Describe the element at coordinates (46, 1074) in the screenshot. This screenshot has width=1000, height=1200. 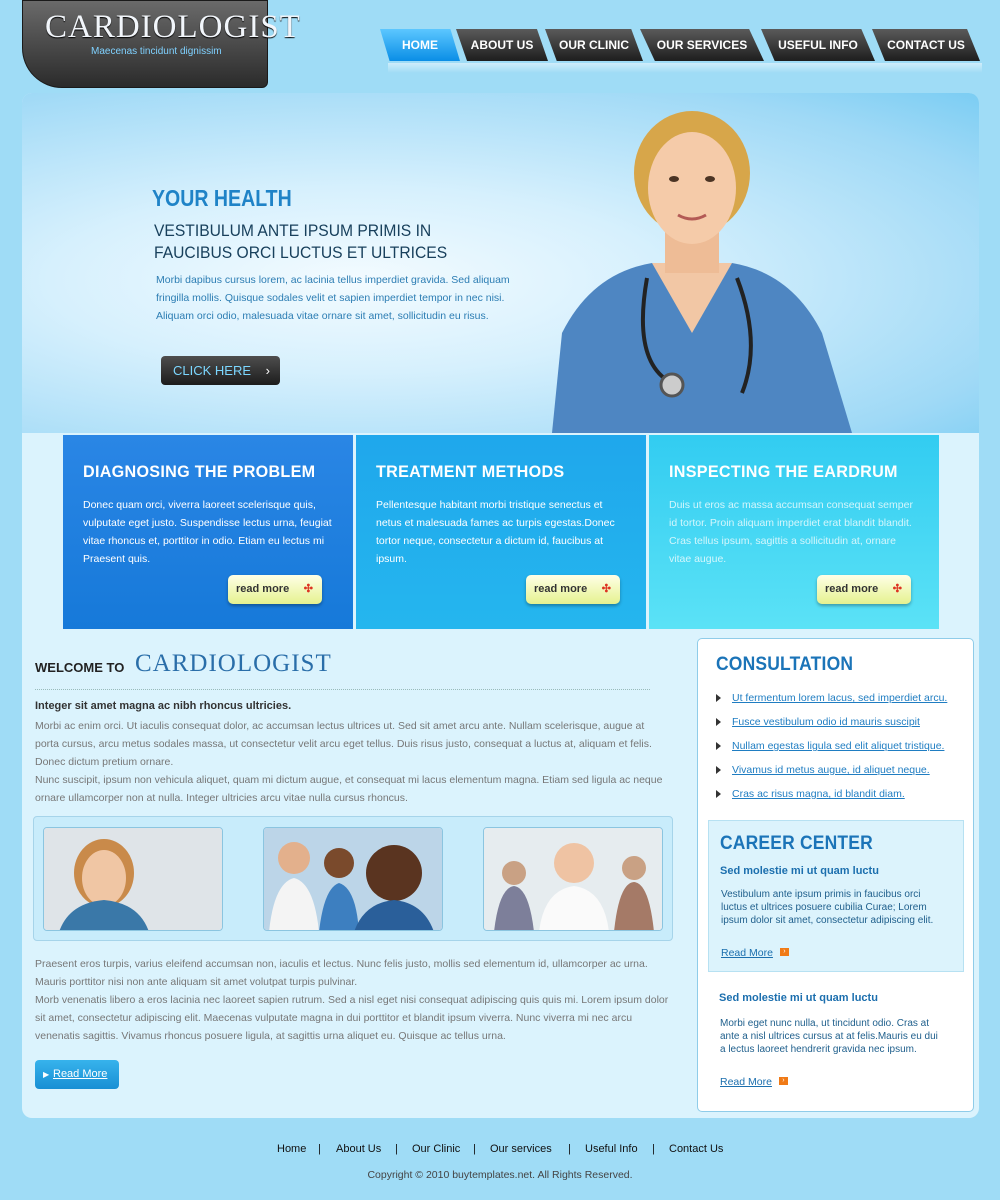
I see `triangle-right-icon: ▶` at that location.